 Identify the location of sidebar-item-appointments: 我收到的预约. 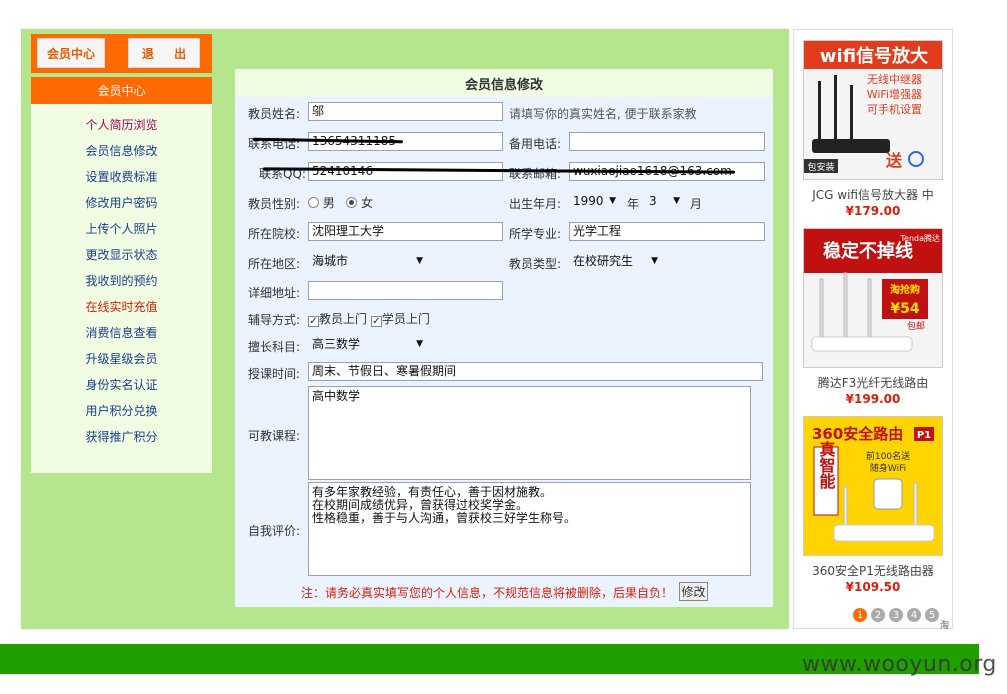
(121, 280).